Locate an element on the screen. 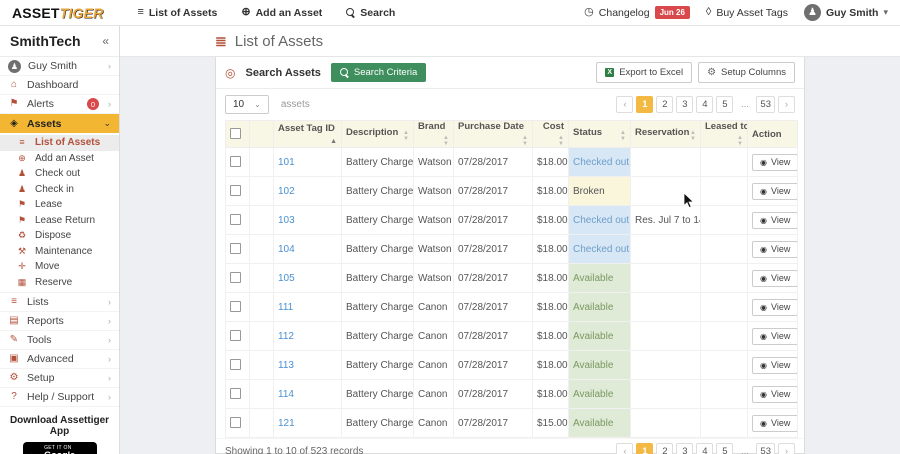  asset-tag-link: 104 is located at coordinates (286, 249).